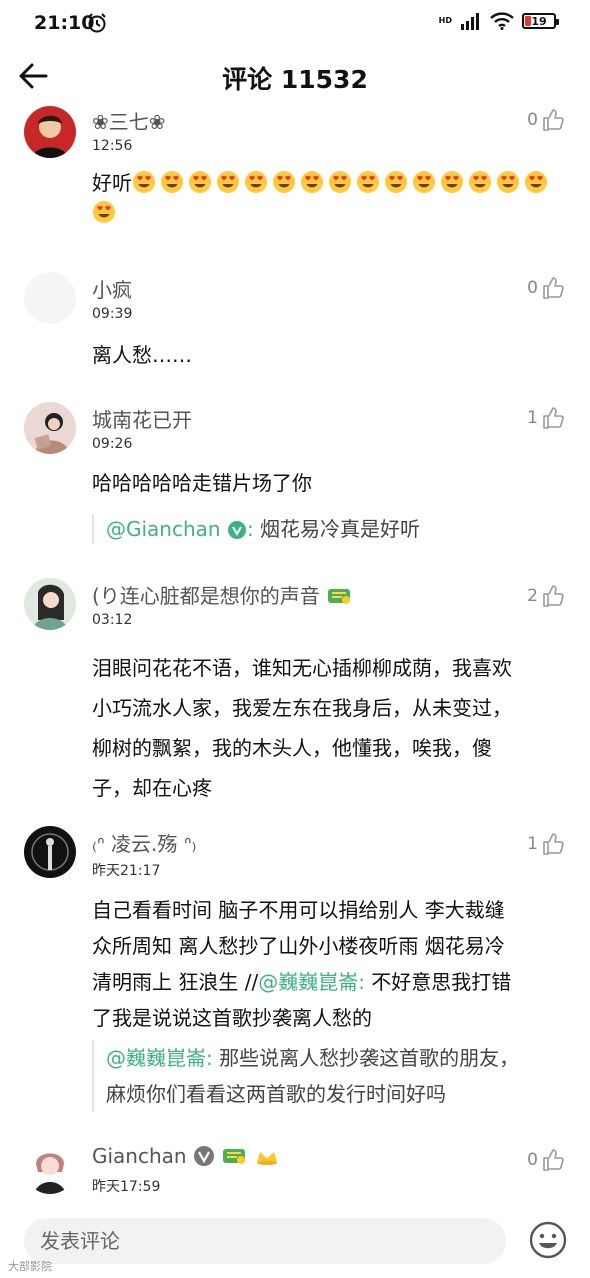 Image resolution: width=590 pixels, height=1278 pixels. What do you see at coordinates (30, 1266) in the screenshot?
I see `watermark: 大部影院` at bounding box center [30, 1266].